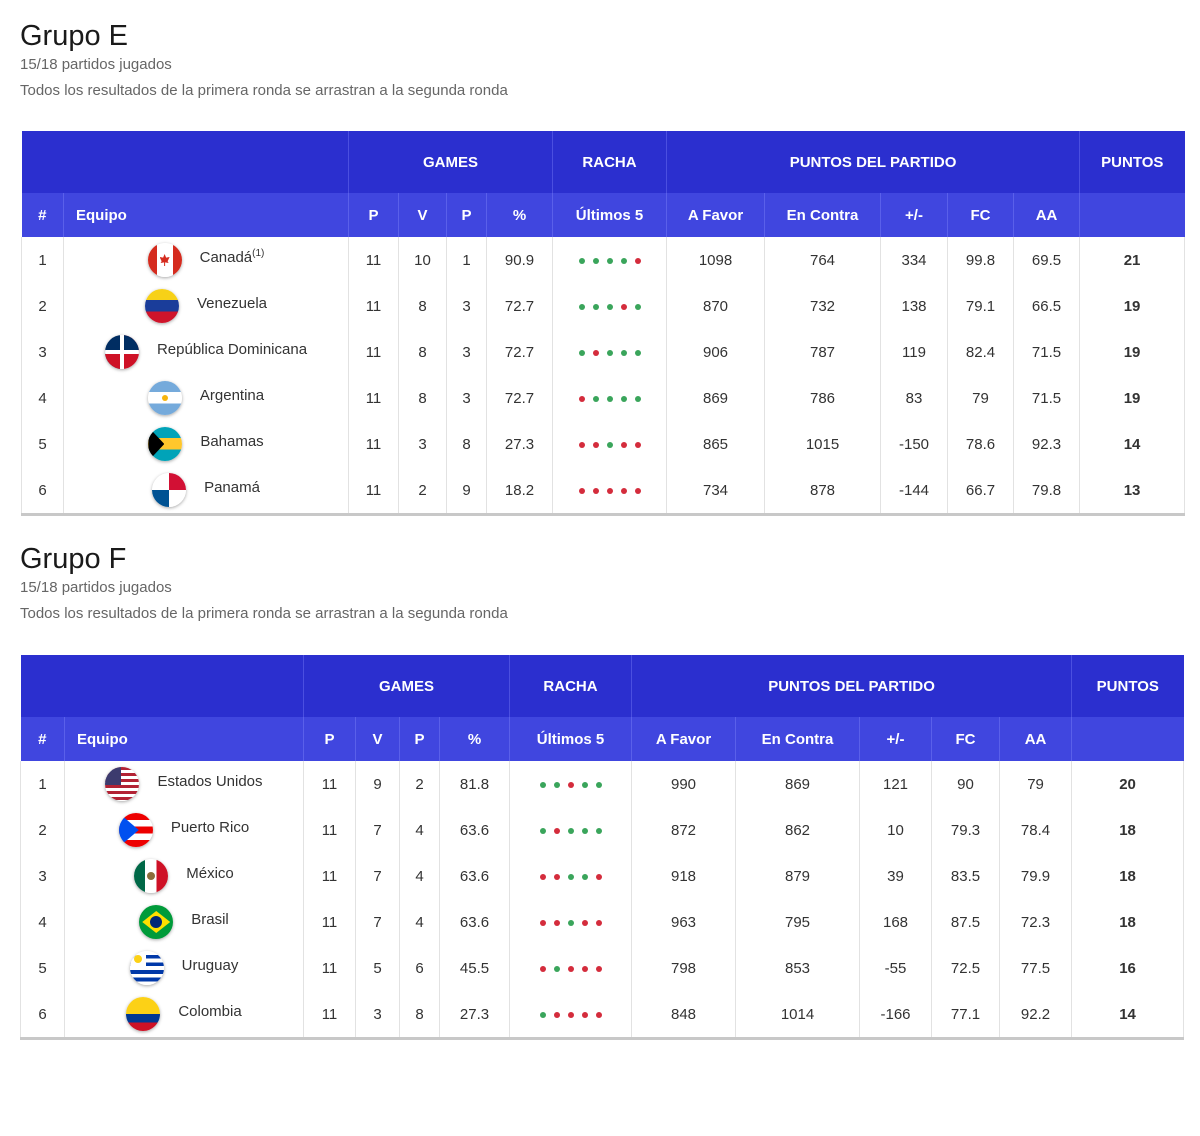  Describe the element at coordinates (209, 1011) in the screenshot. I see `team-name: Colombia` at that location.